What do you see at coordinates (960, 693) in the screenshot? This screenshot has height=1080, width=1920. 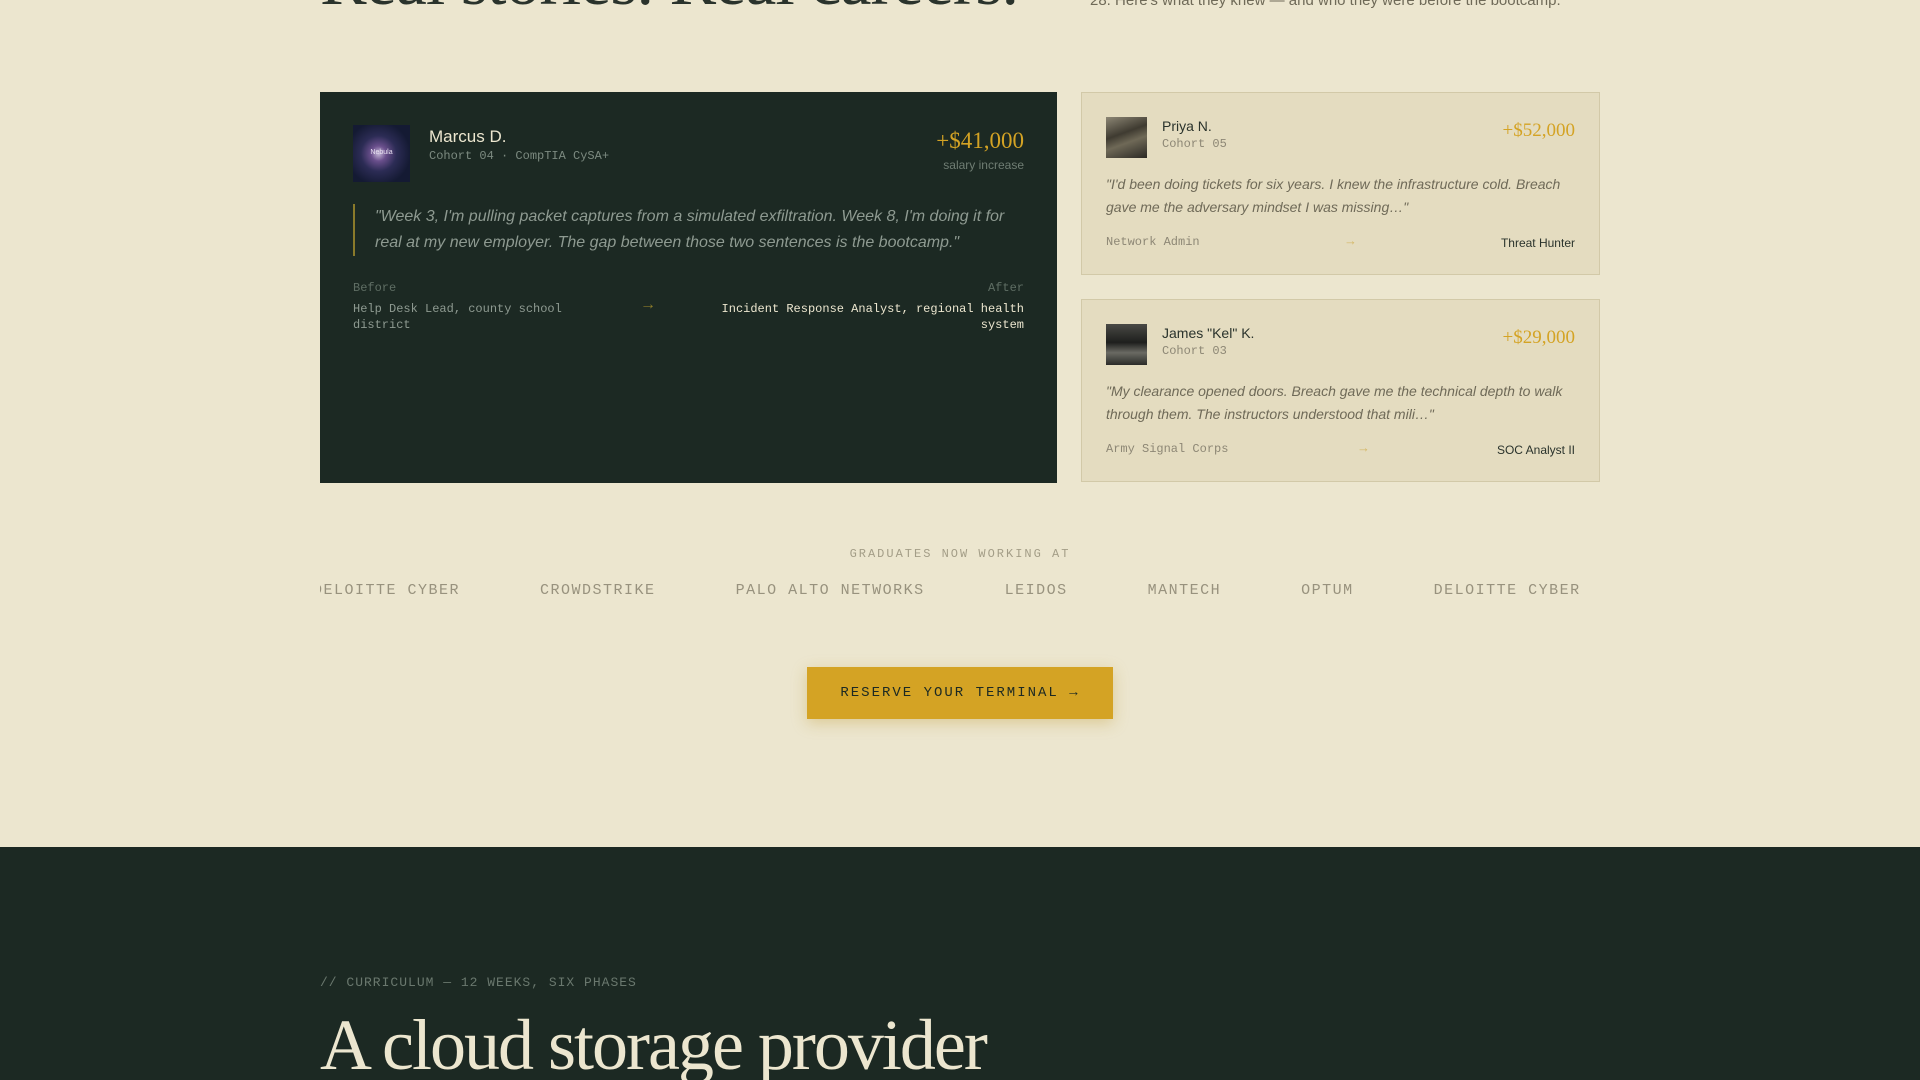 I see `reserve-terminal-button: RESERVE YOUR TERMINAL →` at bounding box center [960, 693].